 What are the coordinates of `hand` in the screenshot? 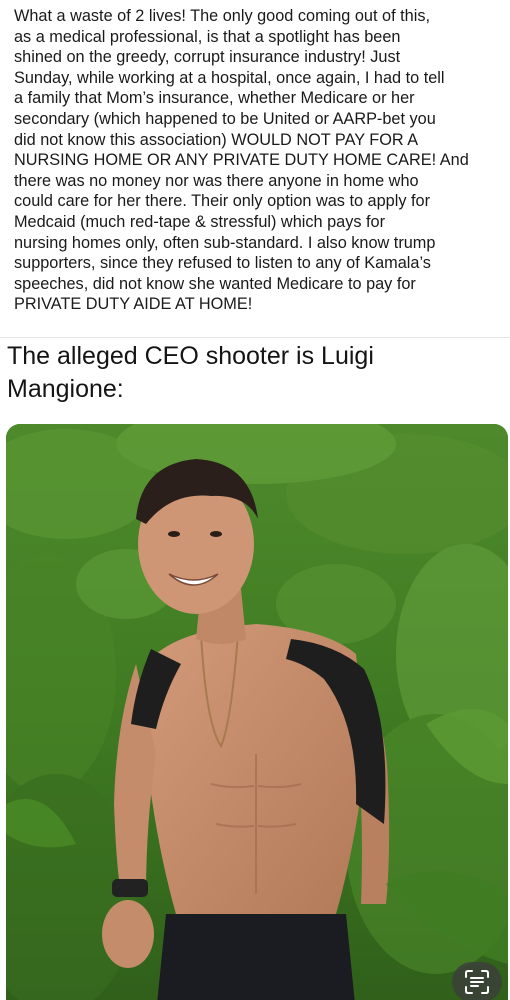 It's located at (128, 934).